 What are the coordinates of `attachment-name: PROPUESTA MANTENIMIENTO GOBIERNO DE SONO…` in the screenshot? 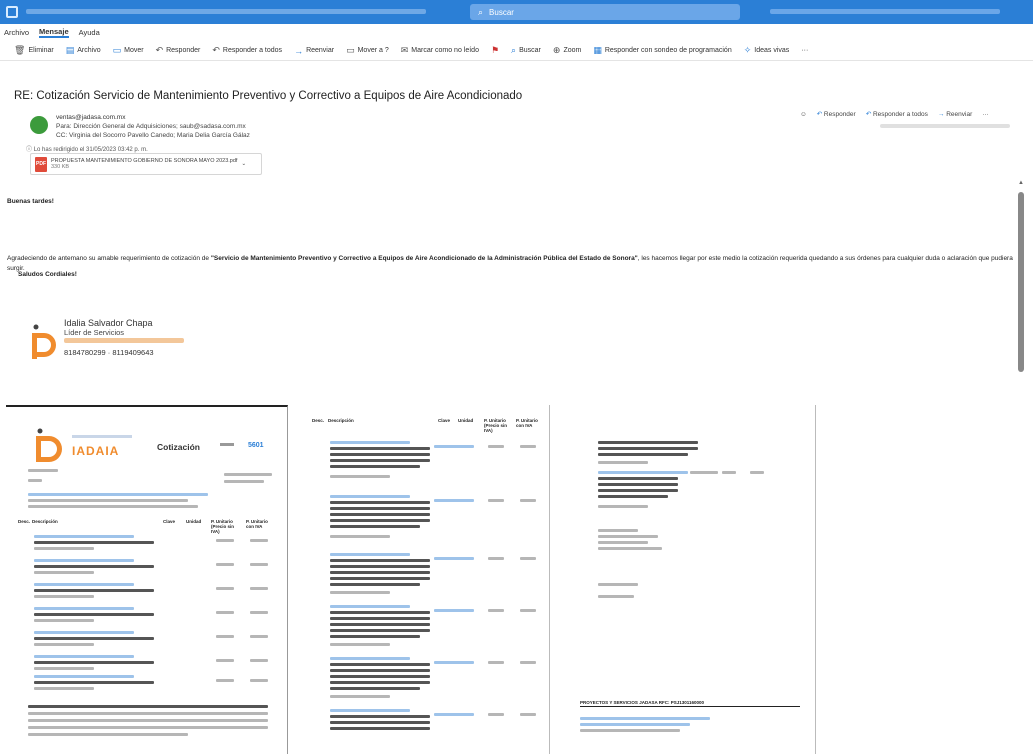 It's located at (144, 161).